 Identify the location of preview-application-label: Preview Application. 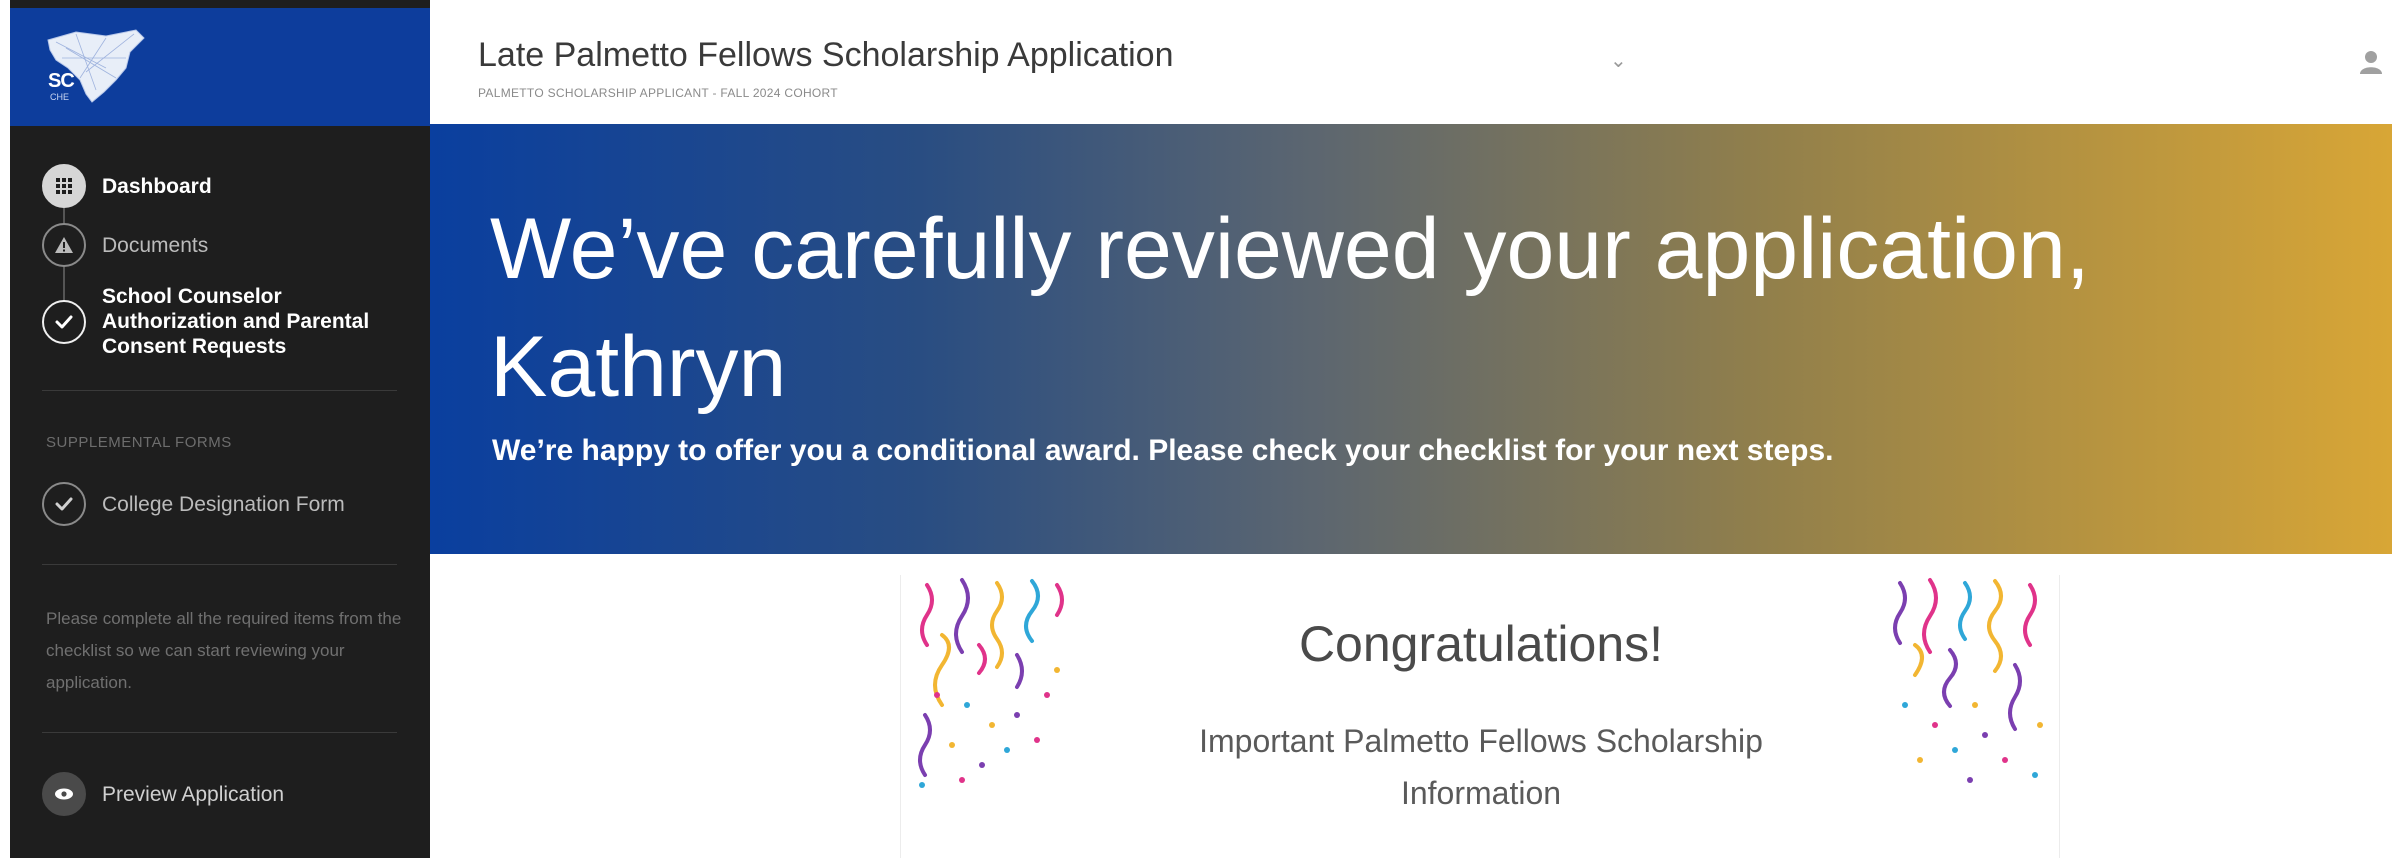
(193, 794).